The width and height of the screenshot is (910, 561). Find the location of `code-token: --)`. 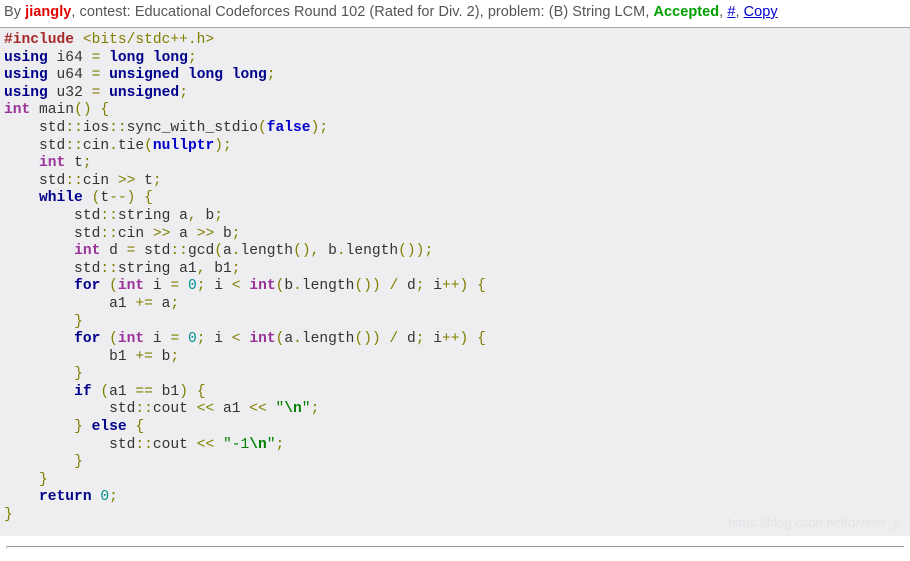

code-token: --) is located at coordinates (127, 198).